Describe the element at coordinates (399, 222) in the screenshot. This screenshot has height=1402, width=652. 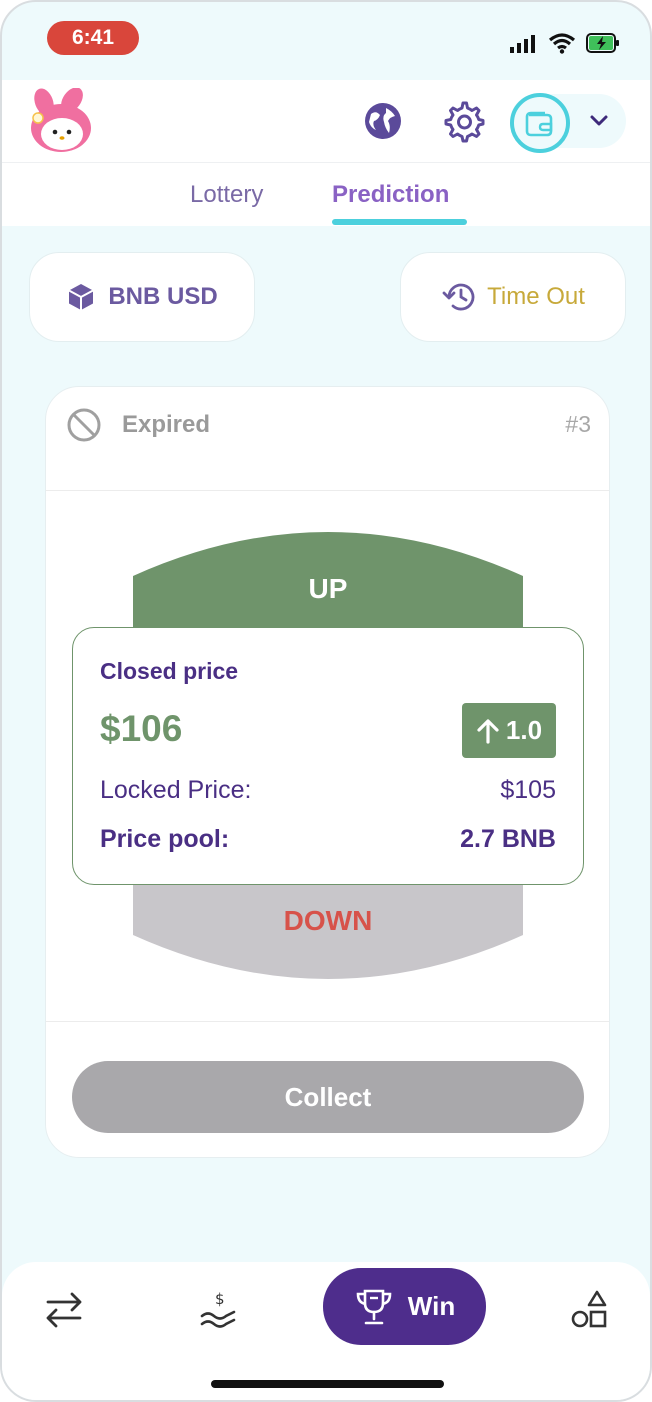
I see `active-tab-indicator` at that location.